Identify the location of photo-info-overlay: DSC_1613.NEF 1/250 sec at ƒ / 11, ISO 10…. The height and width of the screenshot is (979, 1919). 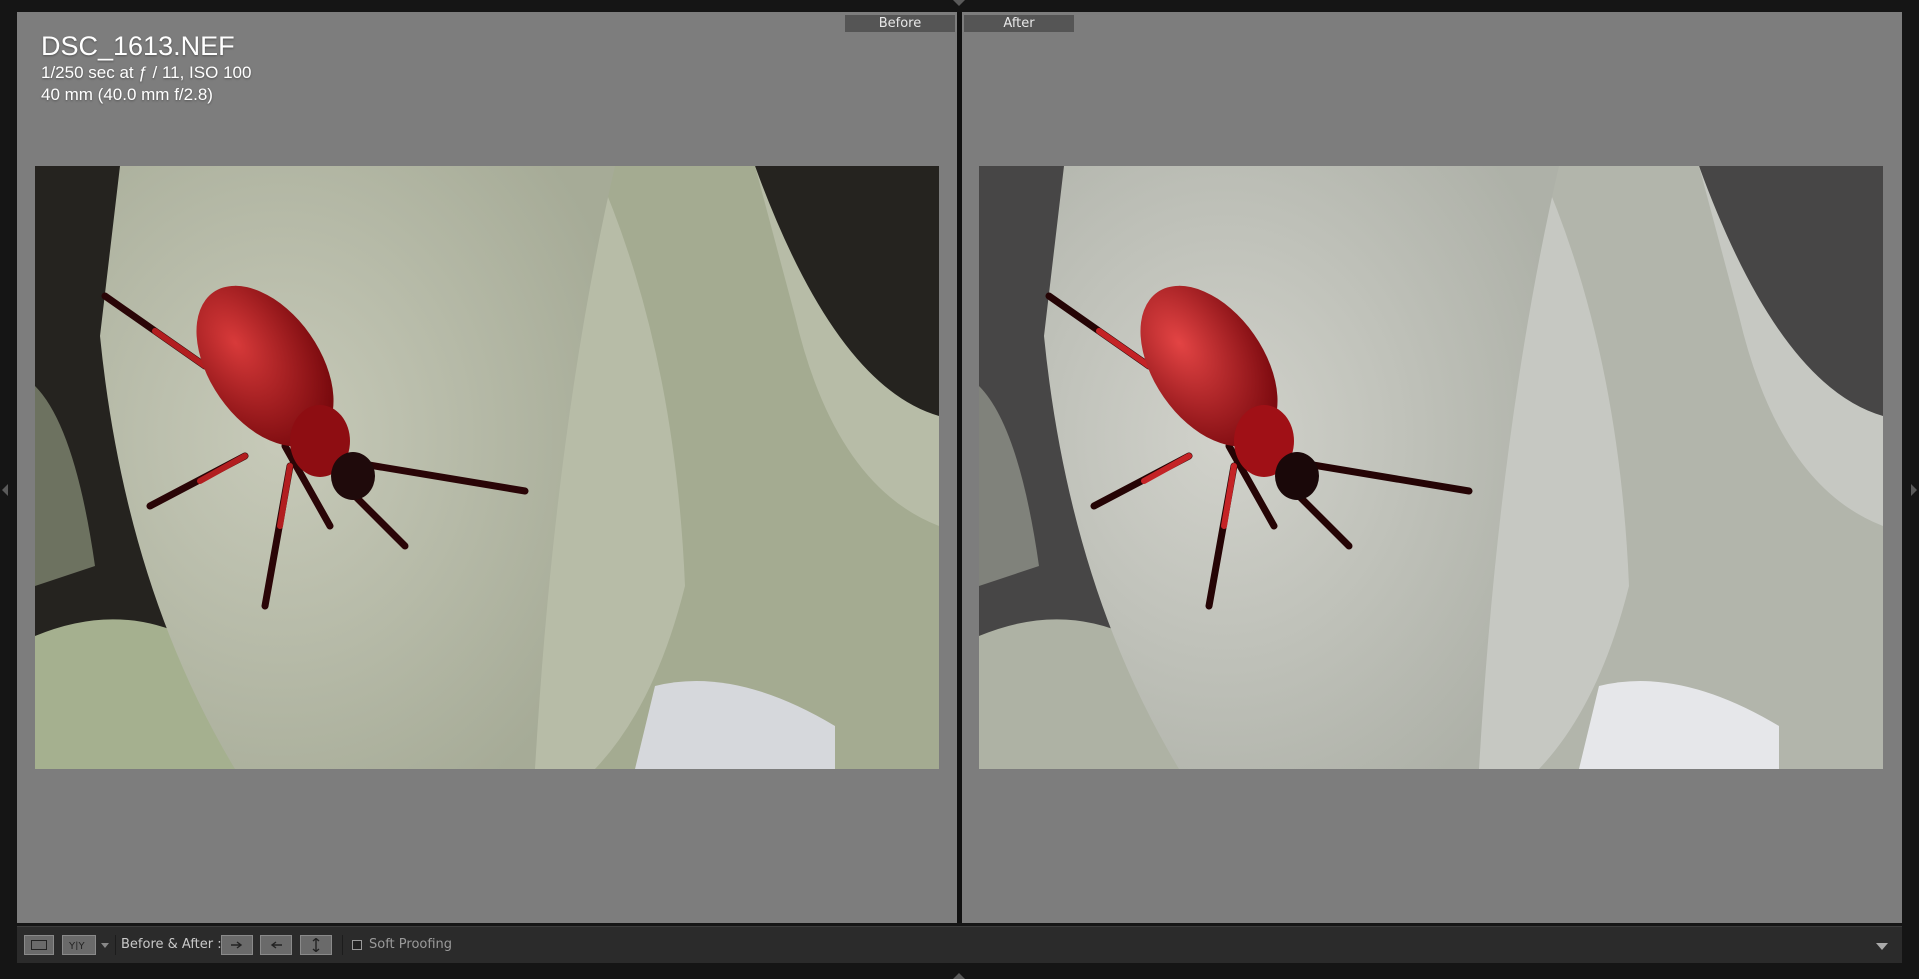
(146, 68).